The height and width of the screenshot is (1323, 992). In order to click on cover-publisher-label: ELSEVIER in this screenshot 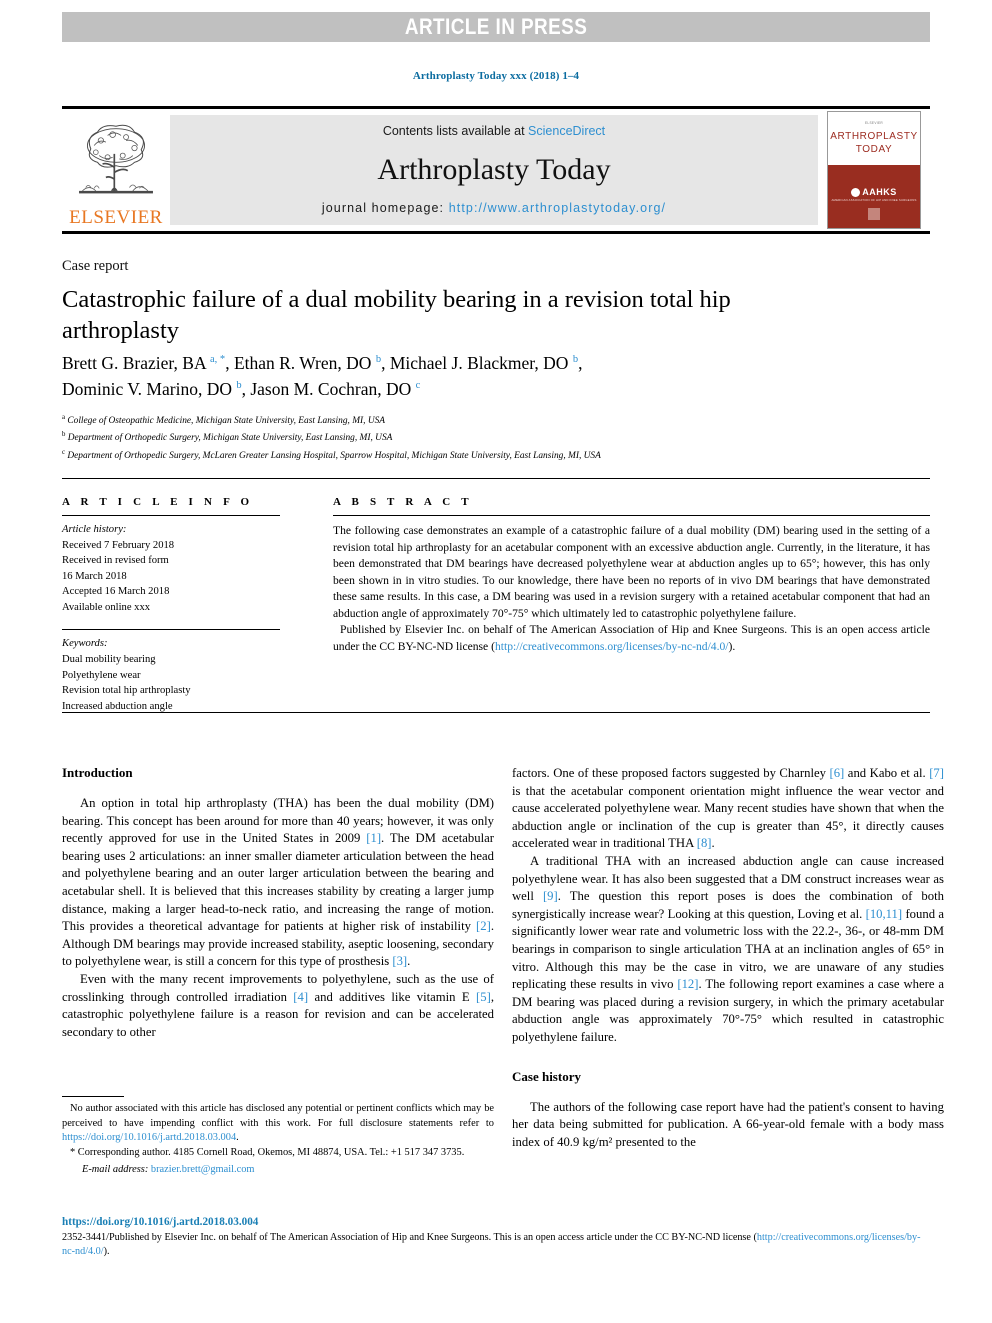, I will do `click(874, 123)`.